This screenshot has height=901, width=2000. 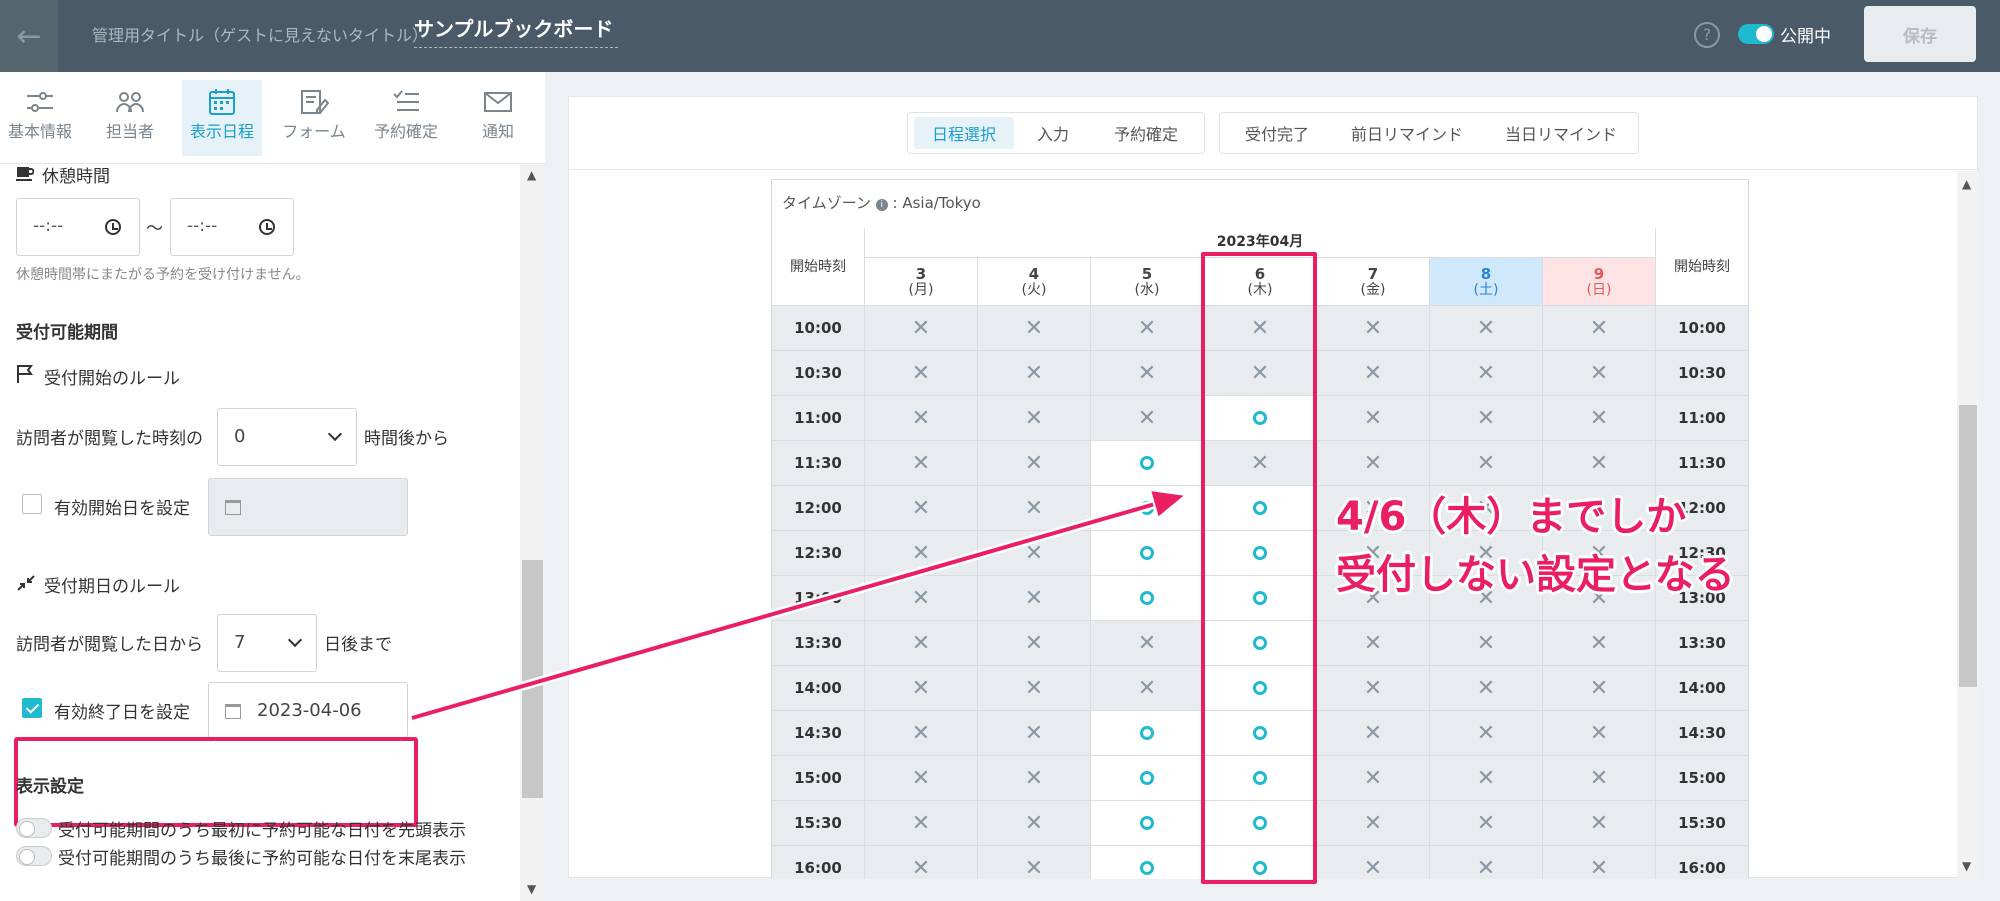 I want to click on time-text: 10:30, so click(x=818, y=373).